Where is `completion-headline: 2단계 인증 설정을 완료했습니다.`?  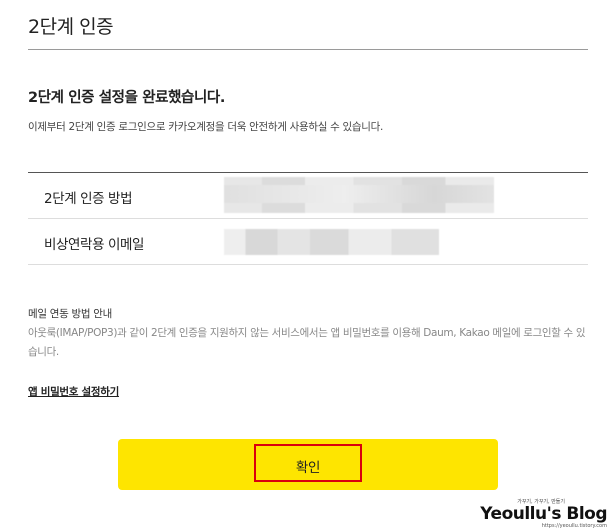 completion-headline: 2단계 인증 설정을 완료했습니다. is located at coordinates (126, 98).